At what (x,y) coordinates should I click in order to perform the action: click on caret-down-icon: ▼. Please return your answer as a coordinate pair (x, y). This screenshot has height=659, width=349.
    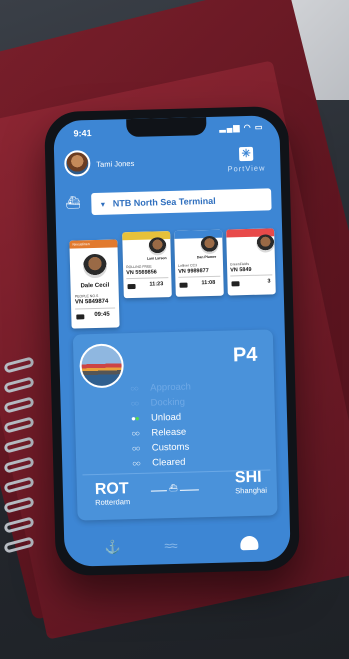
    Looking at the image, I should click on (103, 205).